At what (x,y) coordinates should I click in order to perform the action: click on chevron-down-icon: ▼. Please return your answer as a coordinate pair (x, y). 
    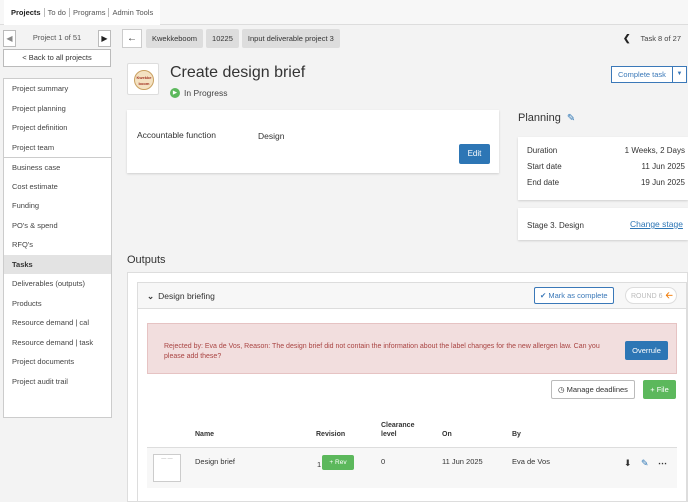
    Looking at the image, I should click on (679, 74).